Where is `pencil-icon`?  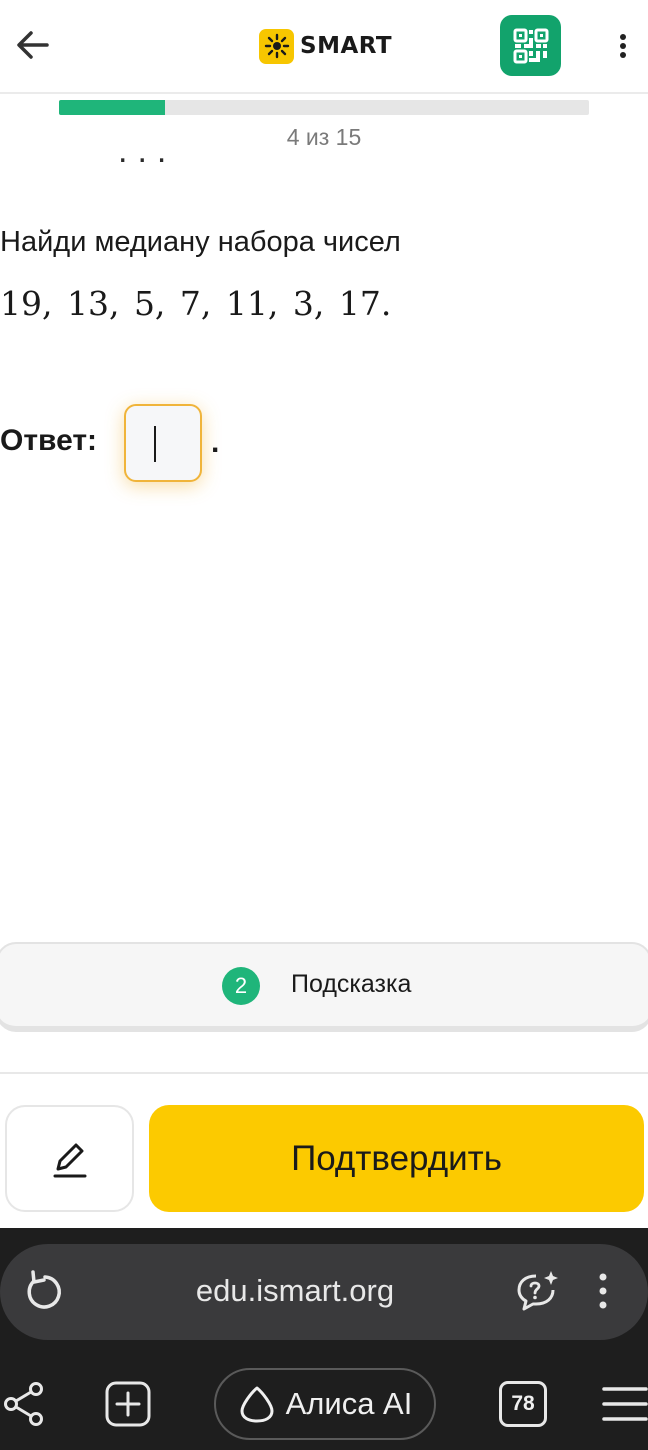 pencil-icon is located at coordinates (69, 1160).